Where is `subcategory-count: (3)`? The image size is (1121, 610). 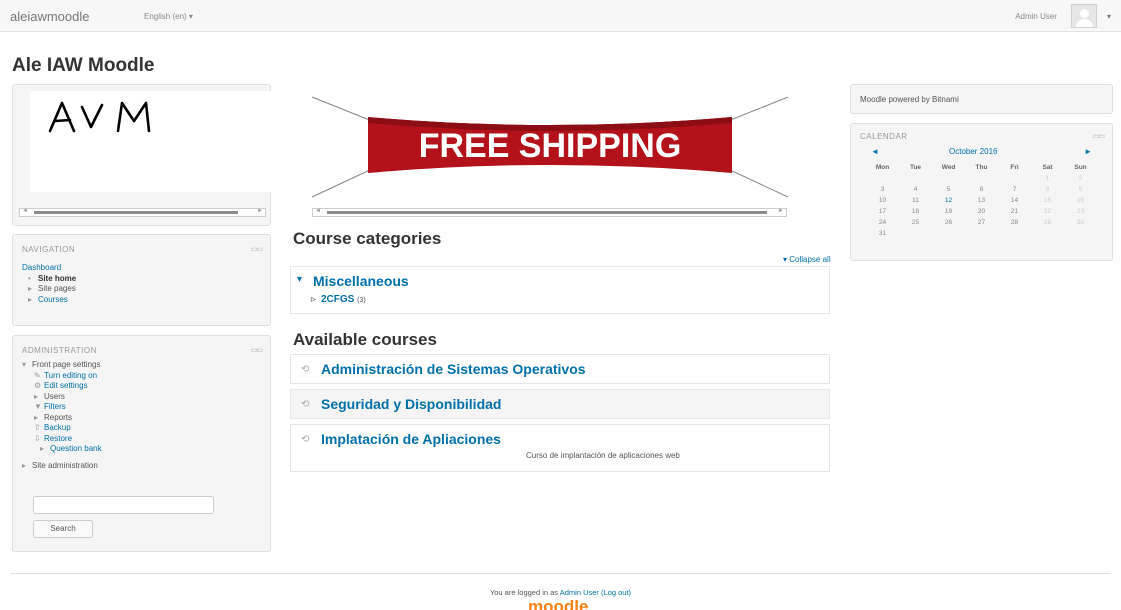
subcategory-count: (3) is located at coordinates (361, 300).